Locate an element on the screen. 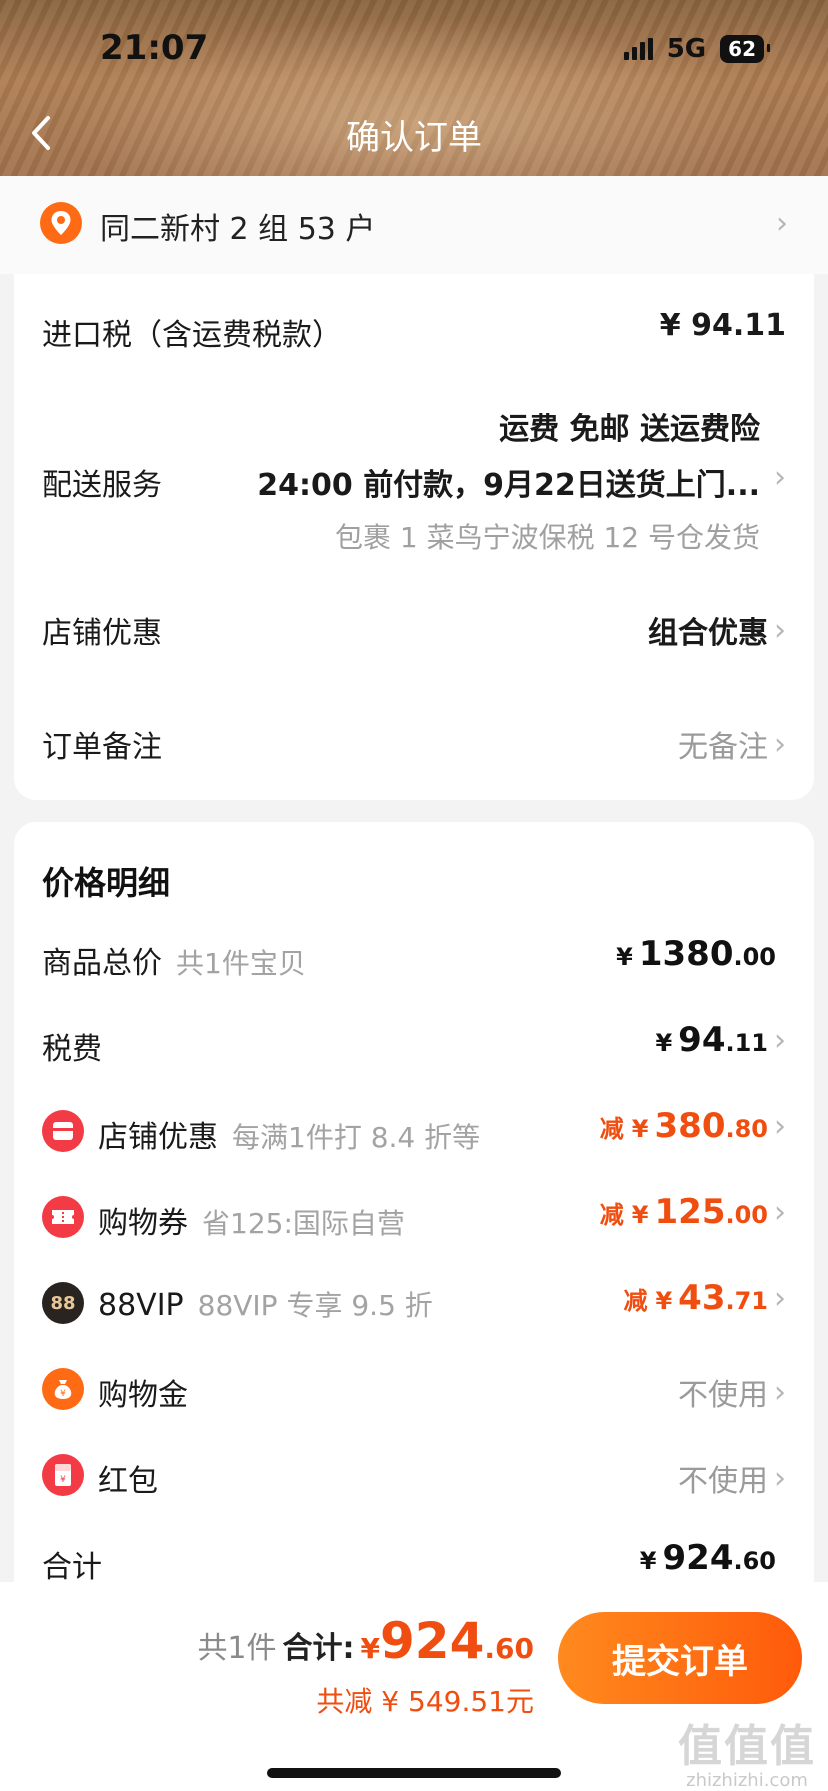  shop-icon is located at coordinates (63, 1131).